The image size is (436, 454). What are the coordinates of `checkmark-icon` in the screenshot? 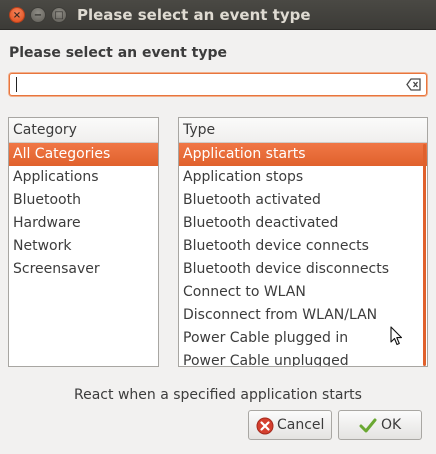 It's located at (368, 425).